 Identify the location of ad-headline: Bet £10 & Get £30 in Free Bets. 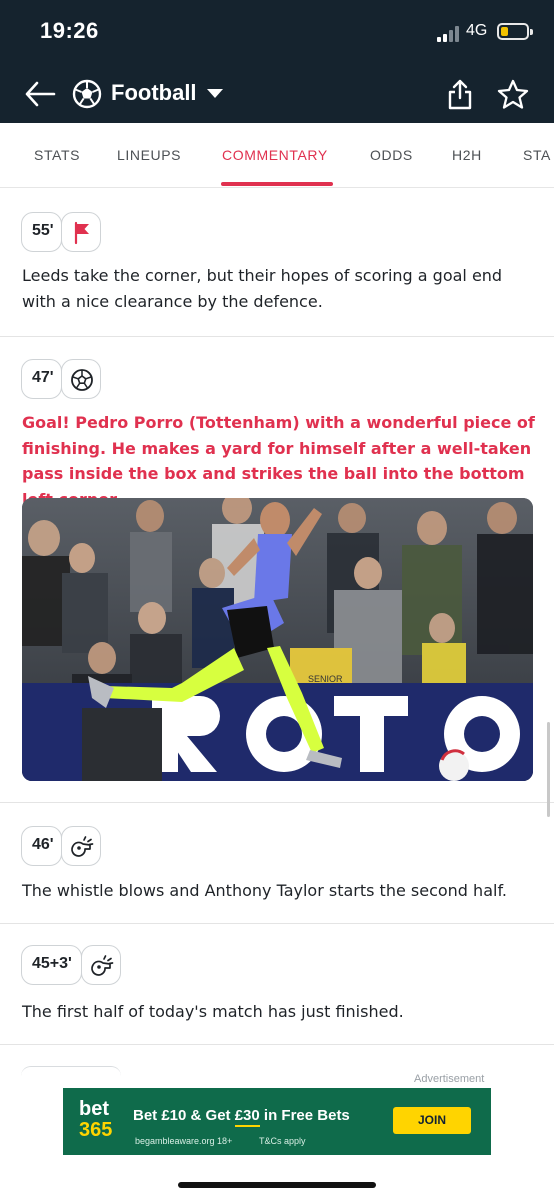
(241, 1117).